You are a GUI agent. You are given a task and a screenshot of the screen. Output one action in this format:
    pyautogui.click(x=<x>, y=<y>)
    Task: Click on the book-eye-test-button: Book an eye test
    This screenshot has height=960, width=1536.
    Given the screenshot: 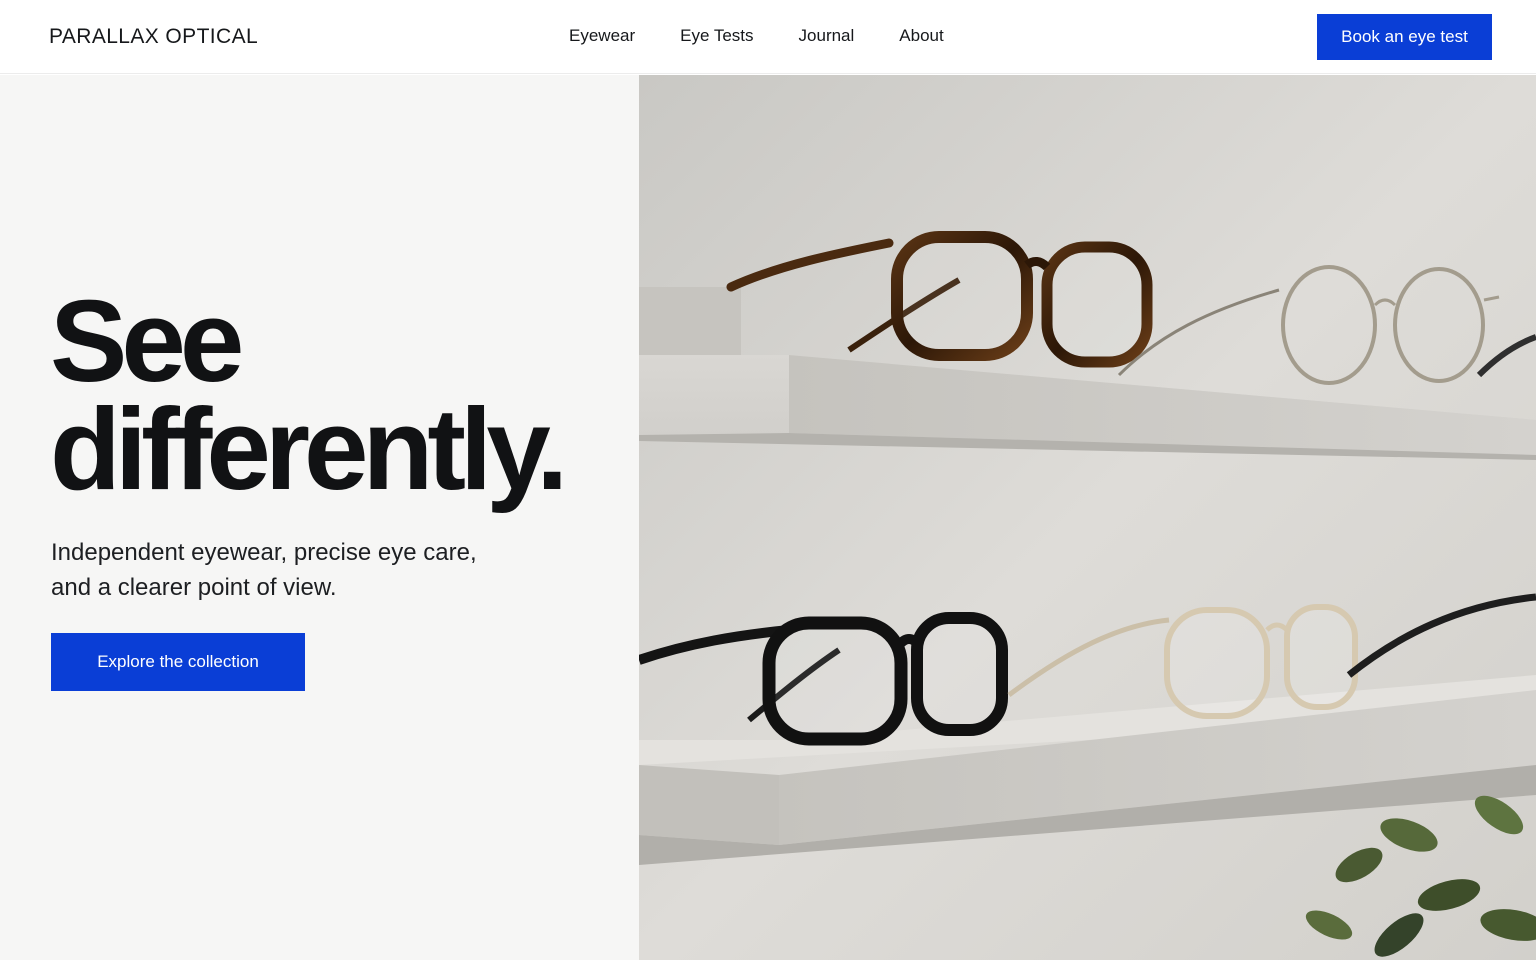 What is the action you would take?
    pyautogui.click(x=1404, y=37)
    